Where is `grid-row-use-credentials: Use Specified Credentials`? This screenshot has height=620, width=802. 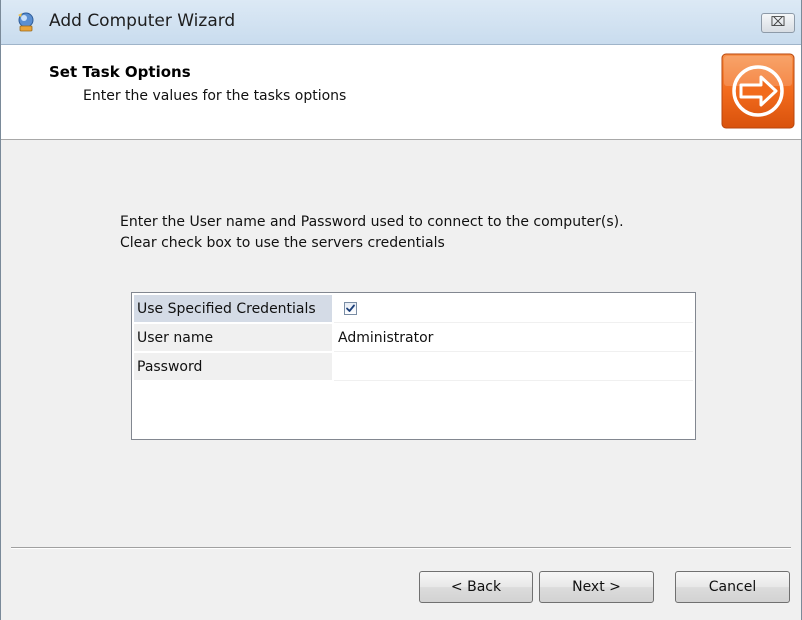
grid-row-use-credentials: Use Specified Credentials is located at coordinates (413, 309).